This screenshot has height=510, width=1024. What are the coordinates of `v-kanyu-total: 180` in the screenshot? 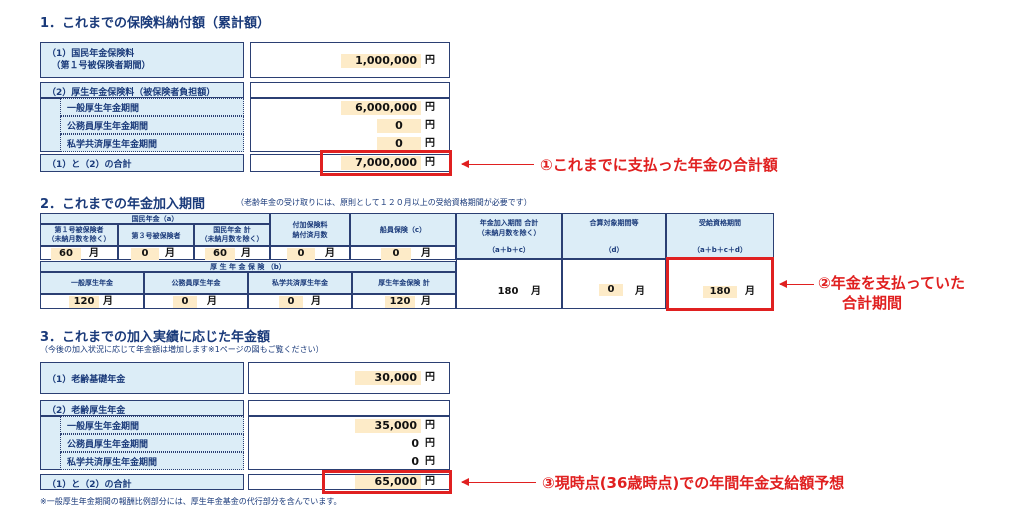 It's located at (508, 292).